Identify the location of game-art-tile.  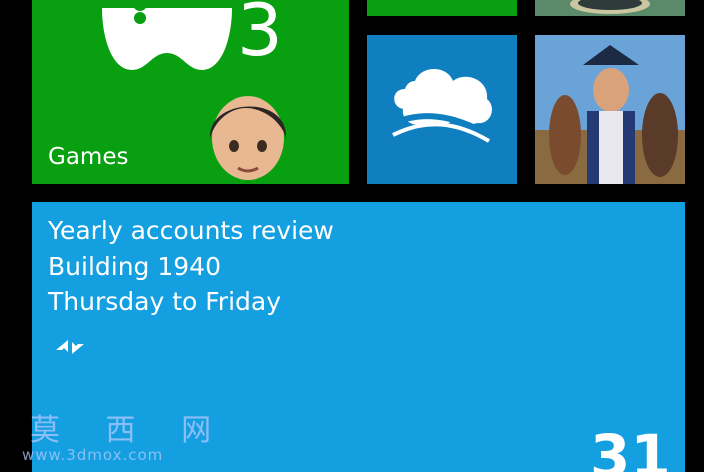
(610, 109).